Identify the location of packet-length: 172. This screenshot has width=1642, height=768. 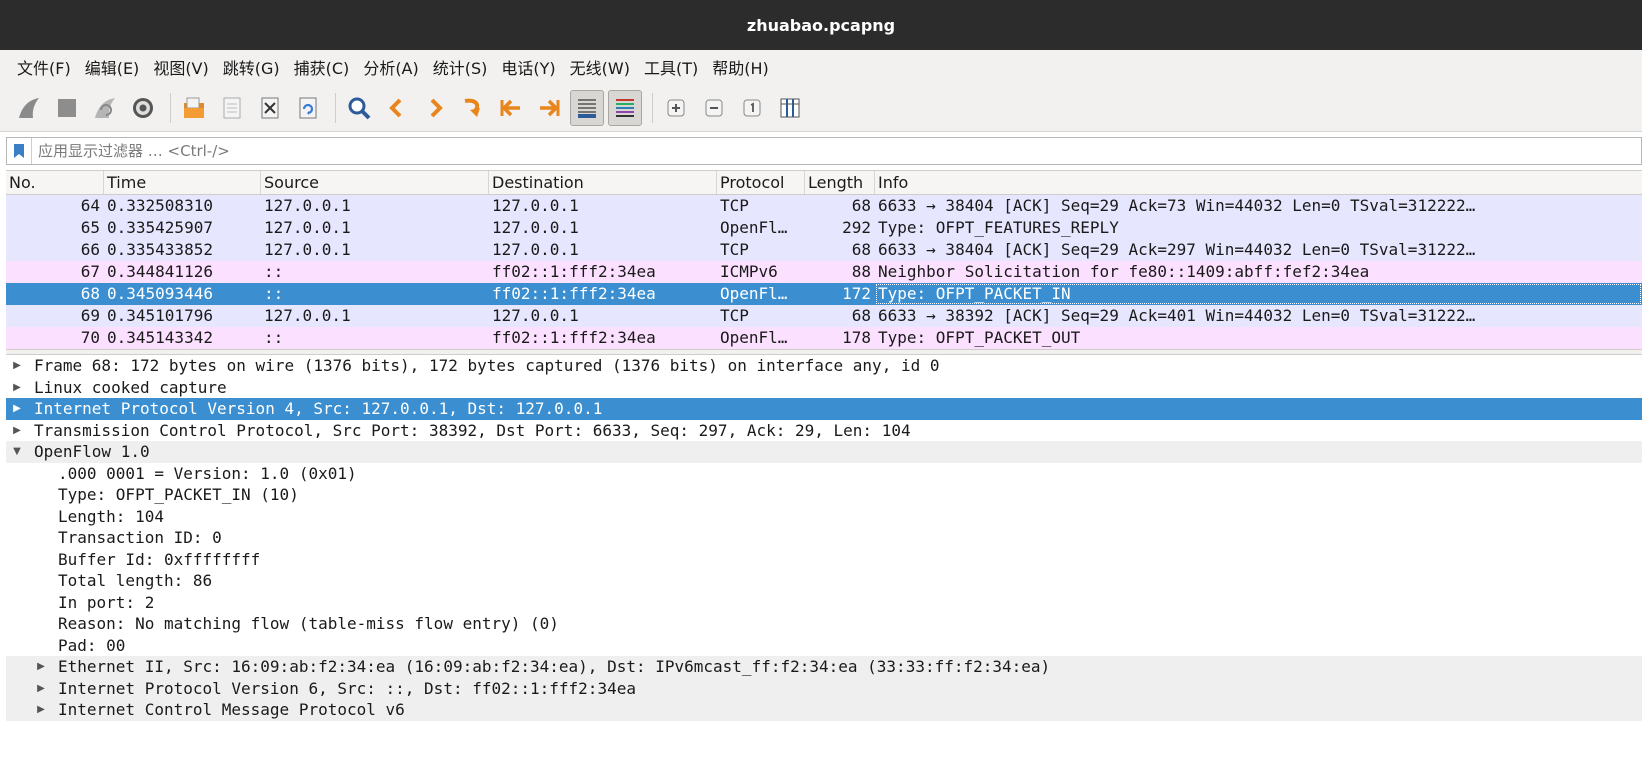
(856, 293).